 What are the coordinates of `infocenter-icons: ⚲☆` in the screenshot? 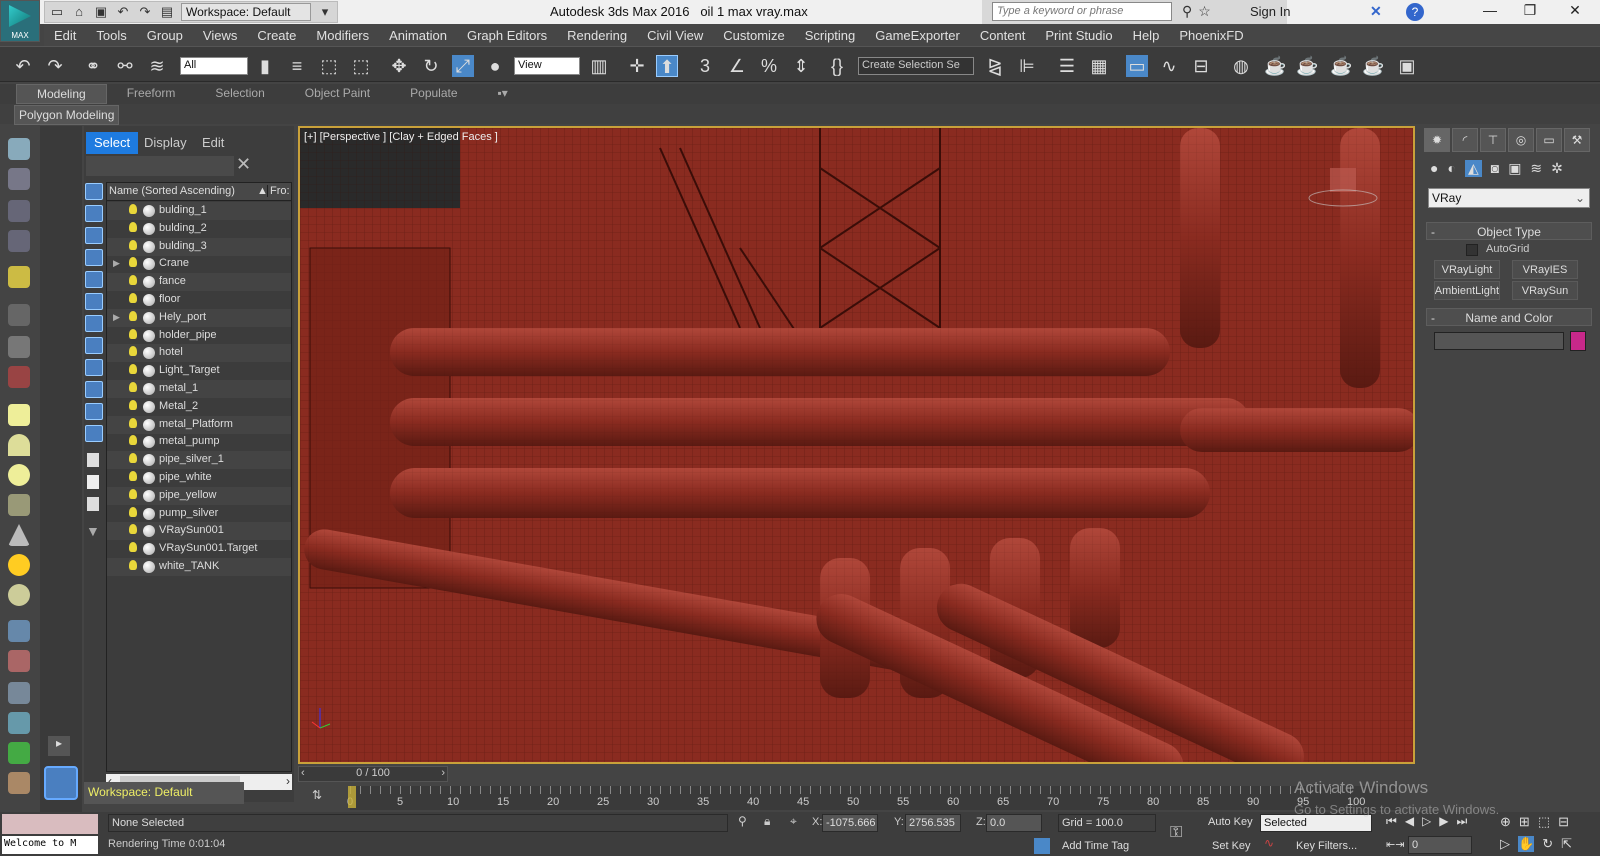 It's located at (1199, 11).